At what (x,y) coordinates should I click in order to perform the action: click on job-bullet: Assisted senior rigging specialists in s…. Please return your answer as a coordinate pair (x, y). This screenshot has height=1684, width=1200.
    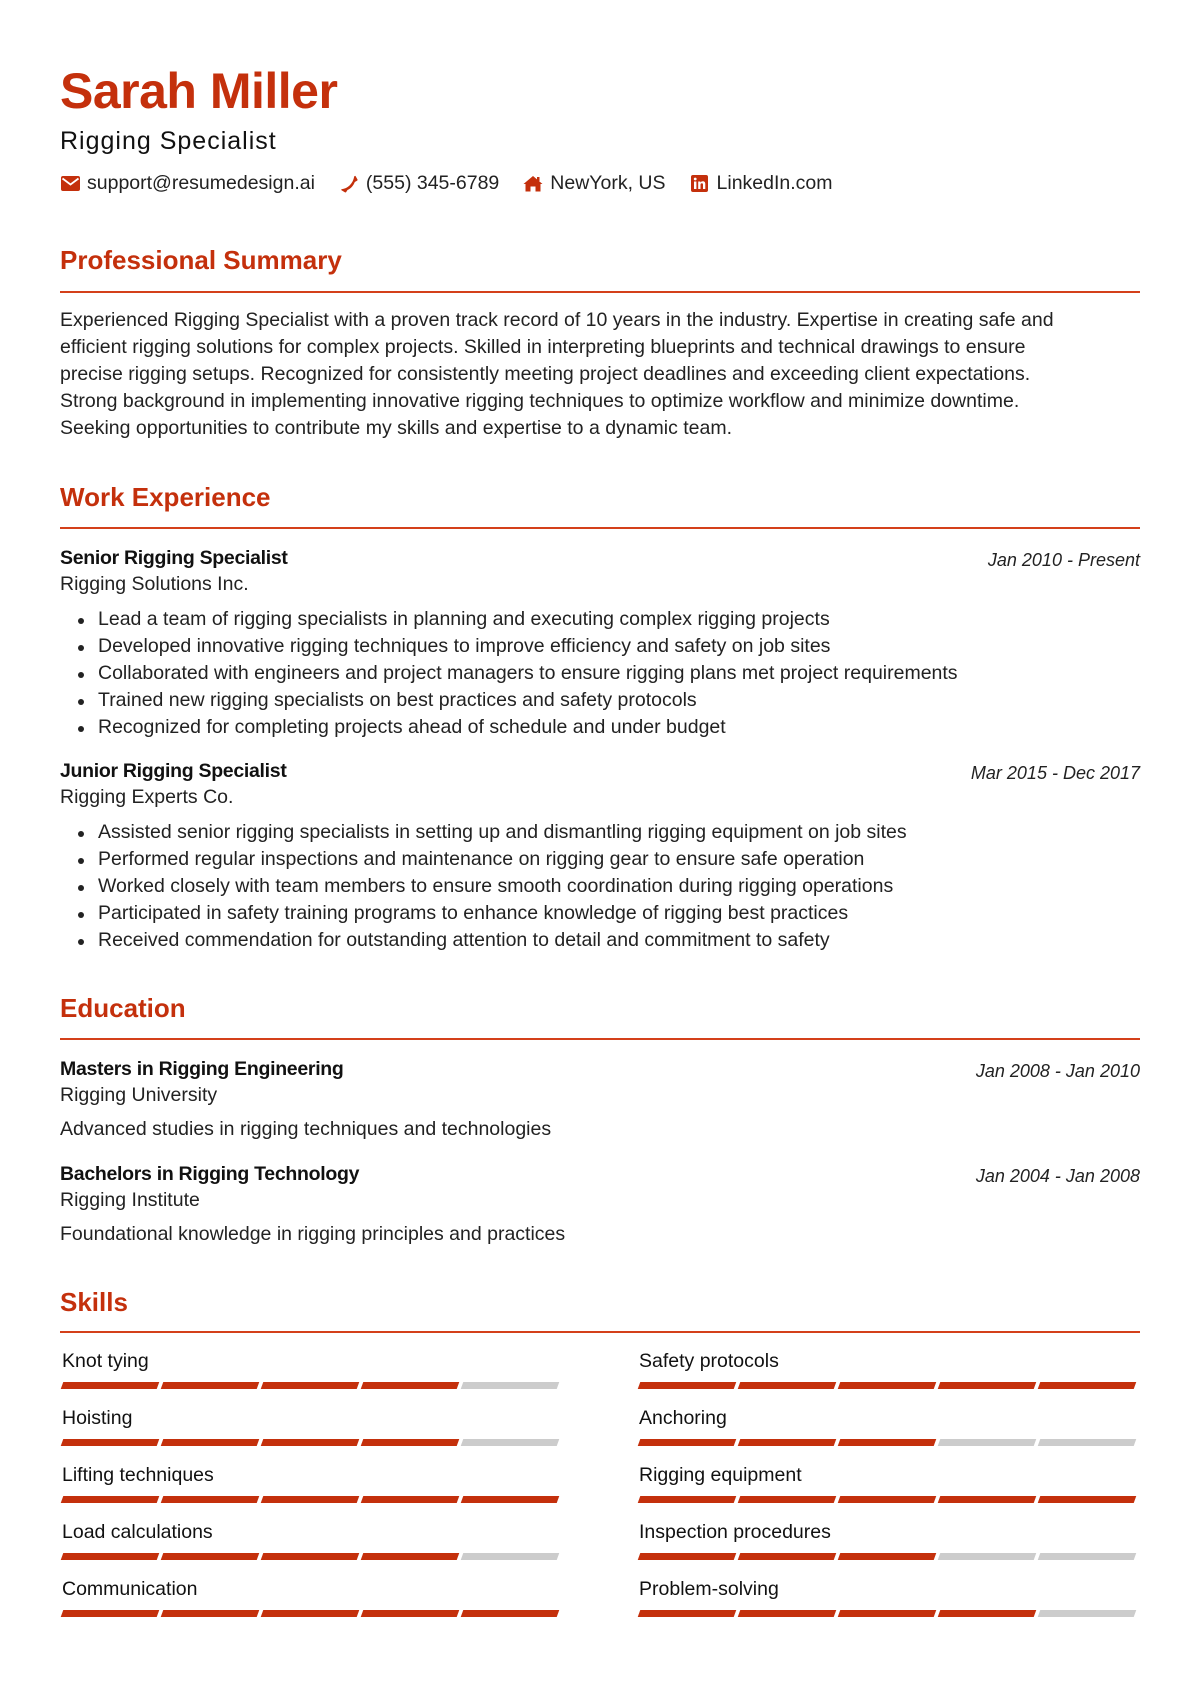
    Looking at the image, I should click on (600, 832).